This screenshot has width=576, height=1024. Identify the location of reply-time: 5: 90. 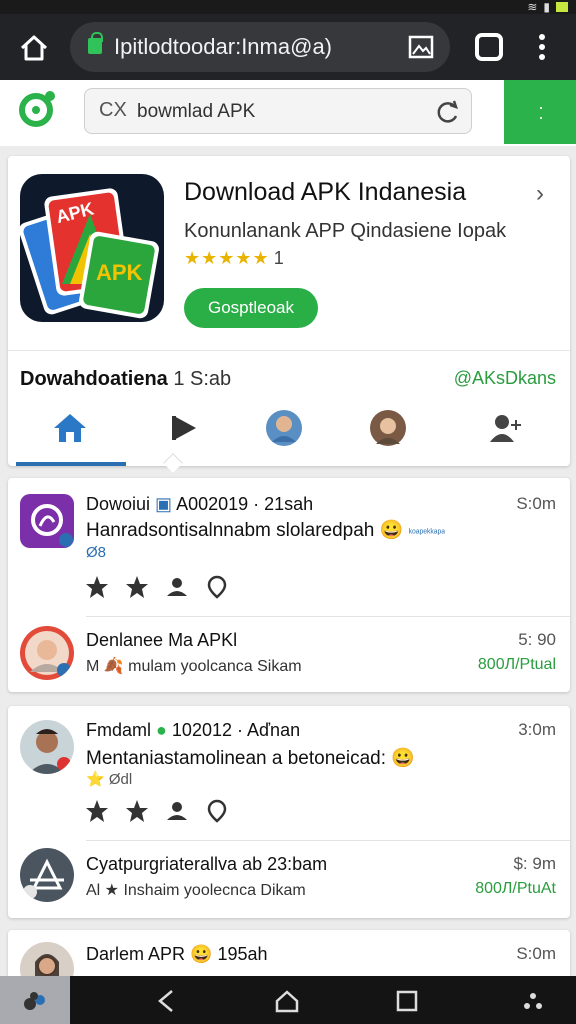
(537, 639).